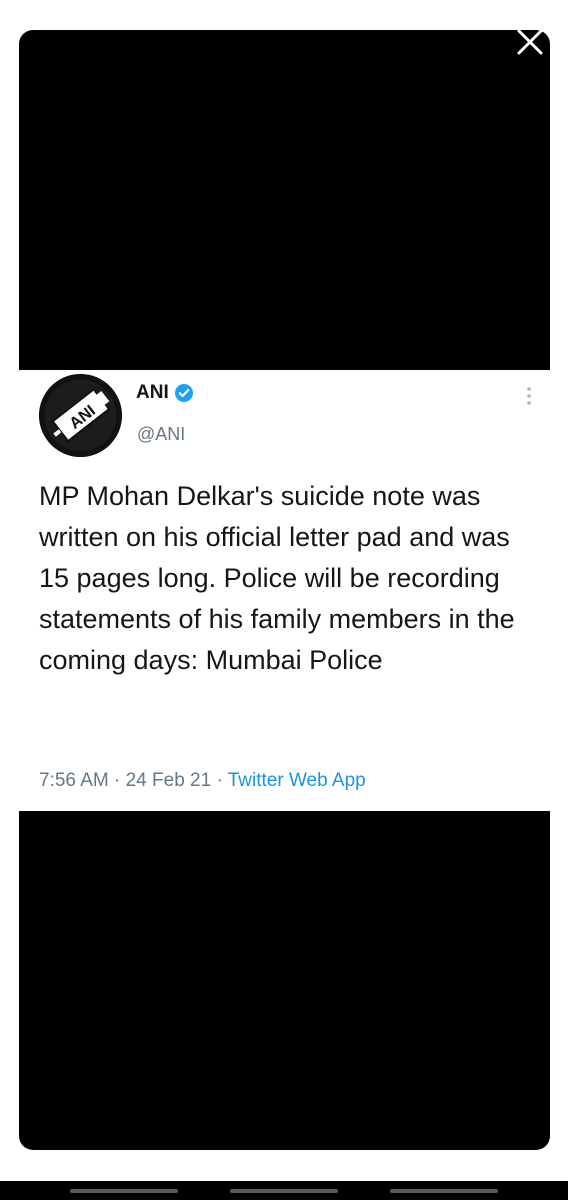  Describe the element at coordinates (297, 780) in the screenshot. I see `tweet-source: Twitter Web App` at that location.